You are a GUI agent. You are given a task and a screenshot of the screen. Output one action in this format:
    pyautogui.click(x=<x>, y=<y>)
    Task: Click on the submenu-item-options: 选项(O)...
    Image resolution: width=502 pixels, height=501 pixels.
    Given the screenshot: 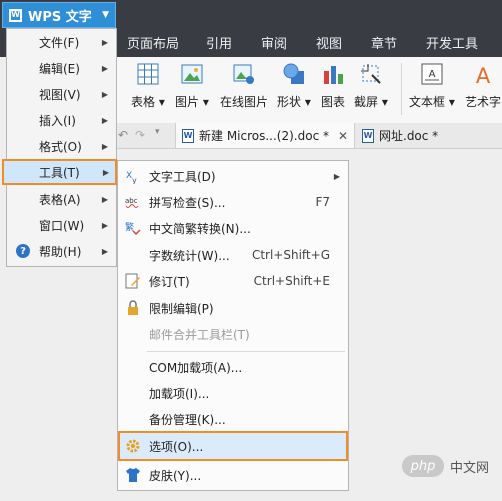 What is the action you would take?
    pyautogui.click(x=233, y=446)
    